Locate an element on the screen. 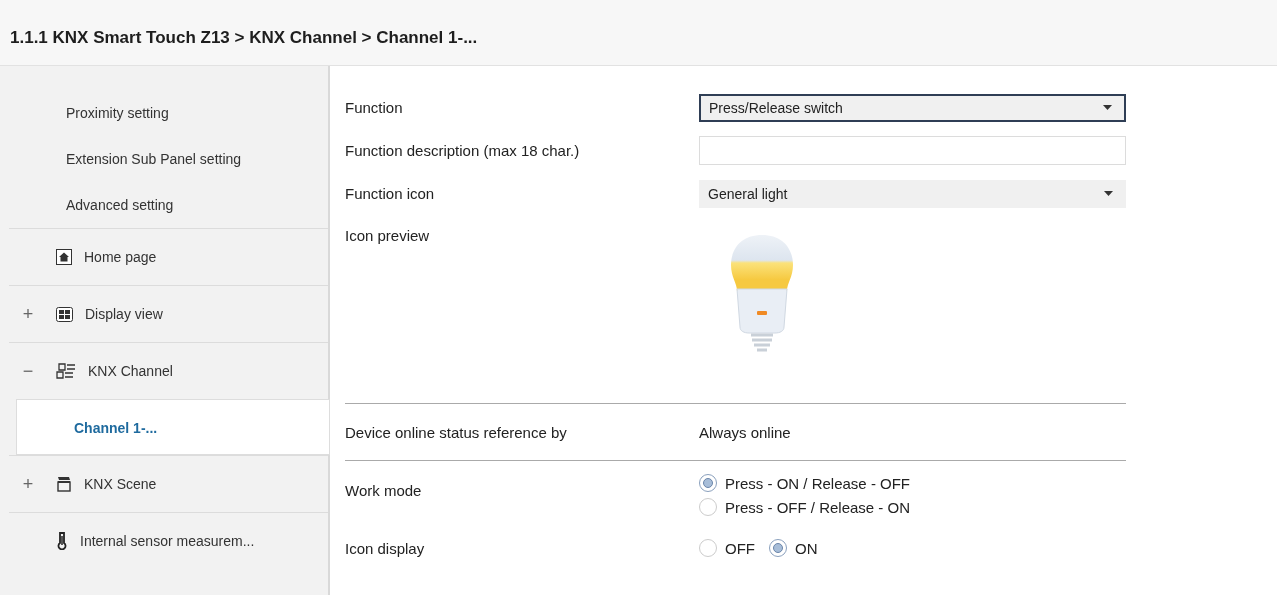 The image size is (1277, 595). field-label: Device online status reference by is located at coordinates (456, 432).